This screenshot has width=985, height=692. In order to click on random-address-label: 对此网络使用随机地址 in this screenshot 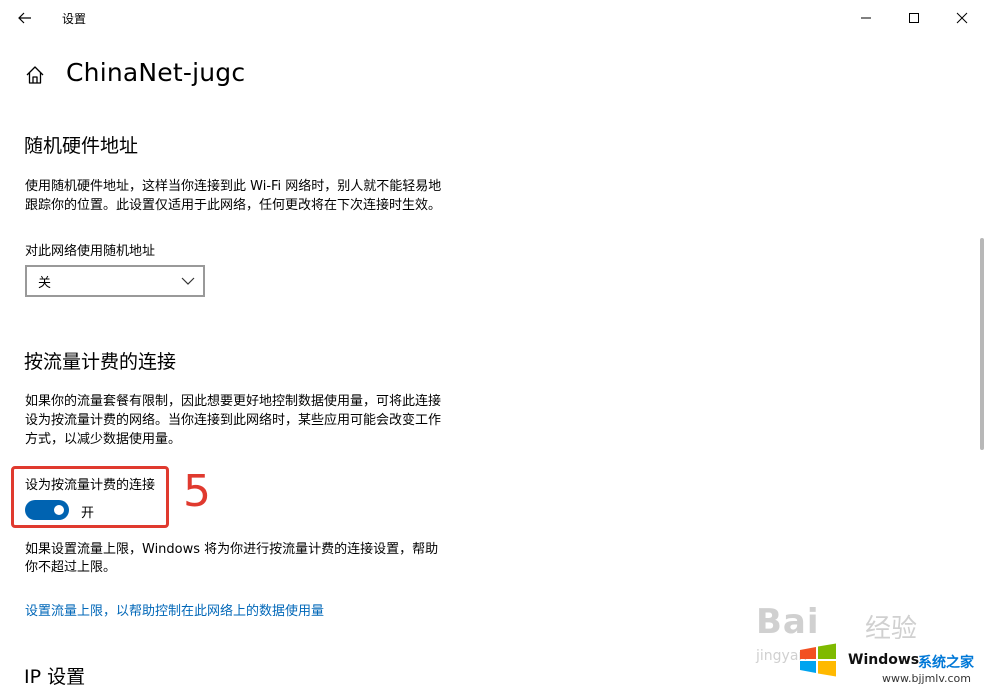, I will do `click(90, 251)`.